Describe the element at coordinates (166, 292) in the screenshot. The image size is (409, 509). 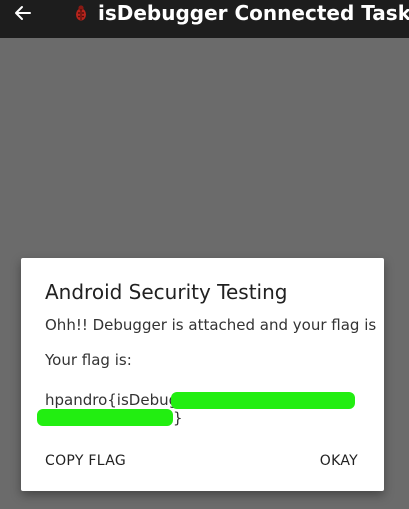
I see `dialog-title: Android Security Testing` at that location.